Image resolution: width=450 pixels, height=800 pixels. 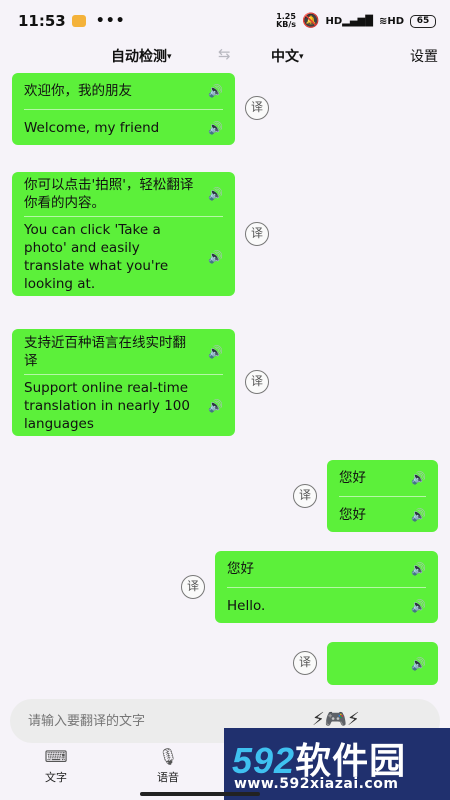 I want to click on message-bubble: 您好 🔊 Hello. 🔊, so click(x=326, y=587).